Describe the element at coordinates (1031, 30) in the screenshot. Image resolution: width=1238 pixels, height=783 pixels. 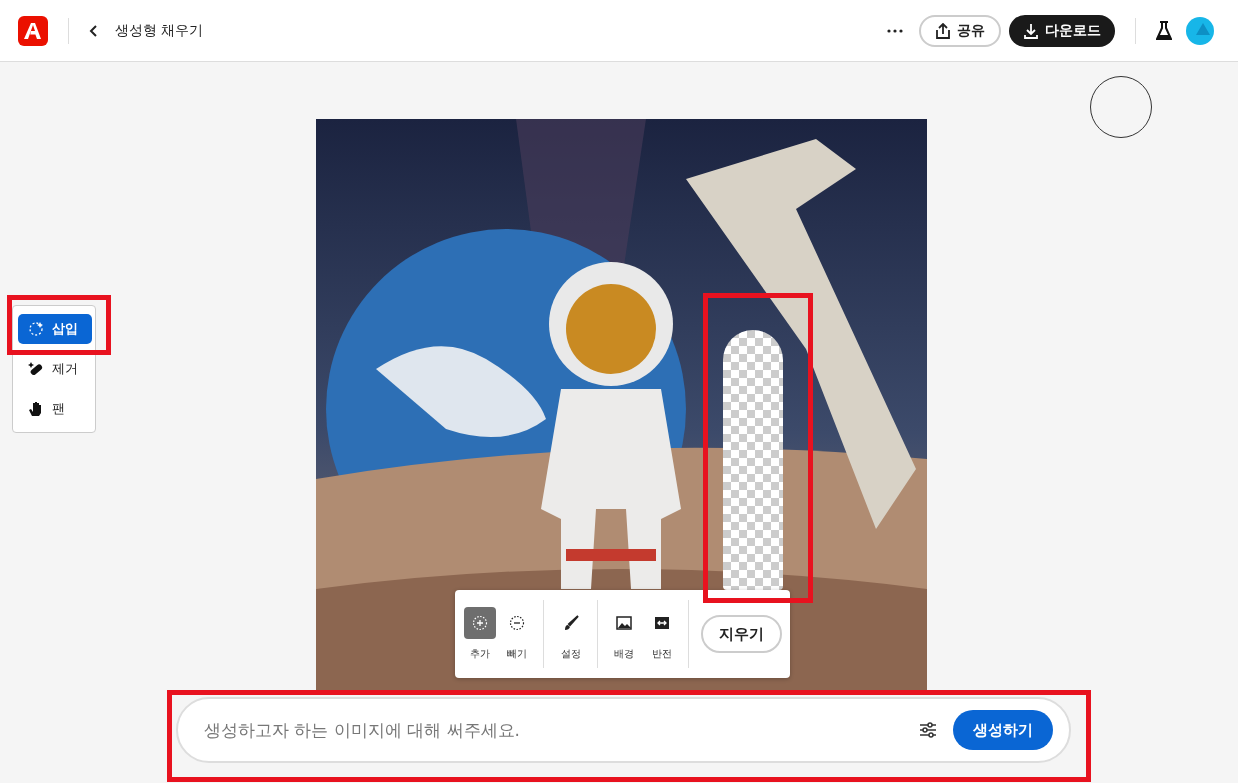
I see `download-icon` at that location.